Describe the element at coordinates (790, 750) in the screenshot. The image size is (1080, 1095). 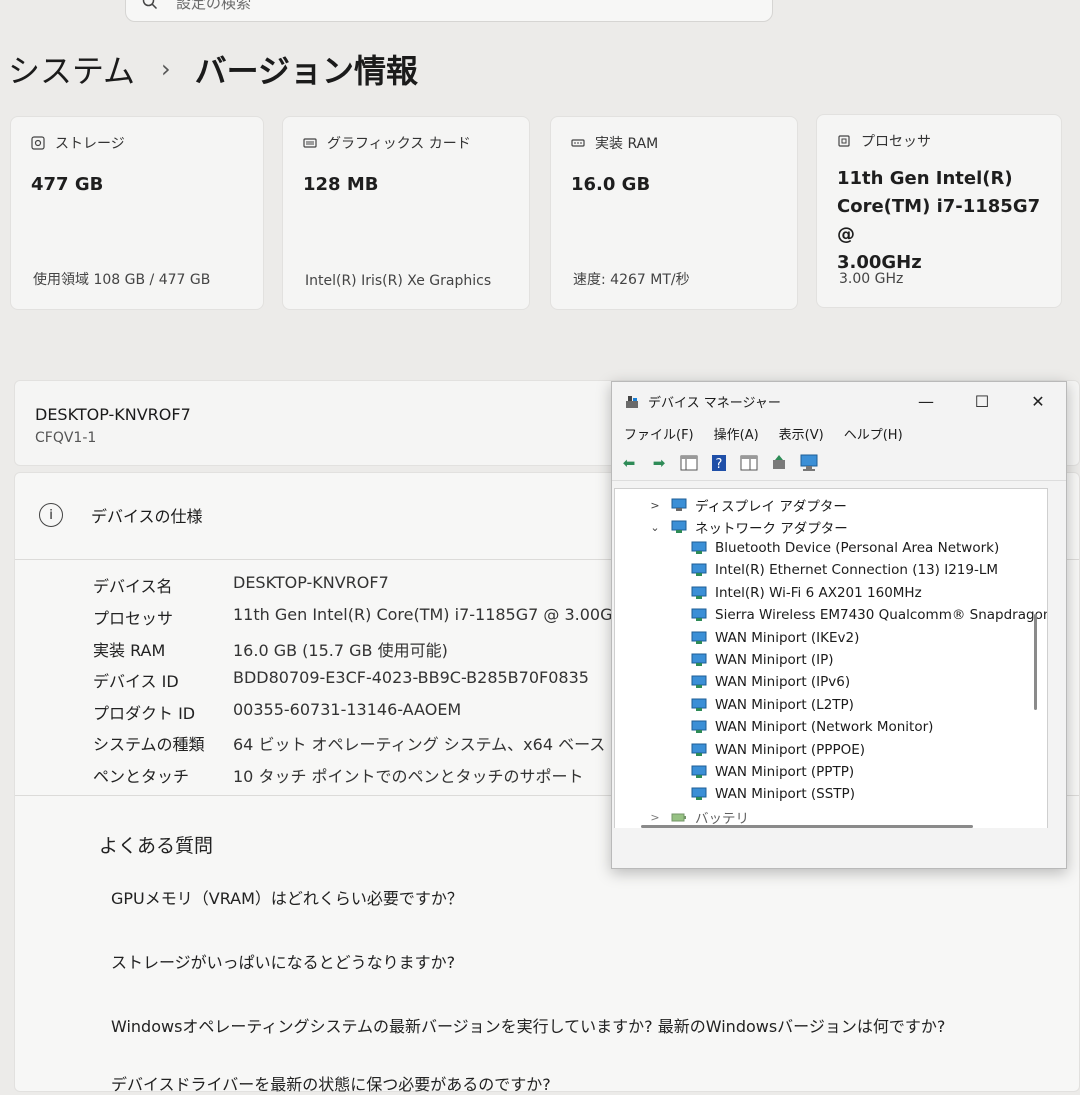
I see `tree-node-label: WAN Miniport (PPPOE)` at that location.